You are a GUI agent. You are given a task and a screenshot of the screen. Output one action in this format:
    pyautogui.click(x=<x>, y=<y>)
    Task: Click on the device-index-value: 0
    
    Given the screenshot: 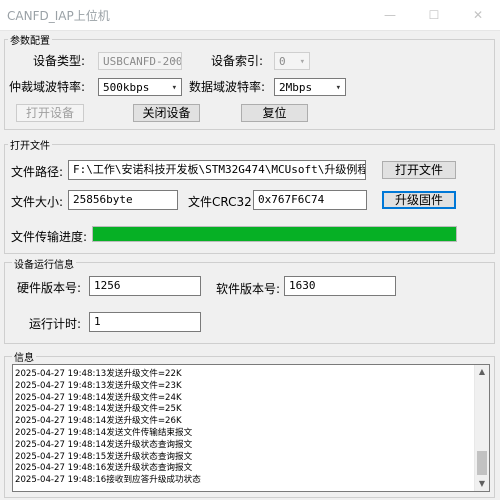 What is the action you would take?
    pyautogui.click(x=282, y=61)
    